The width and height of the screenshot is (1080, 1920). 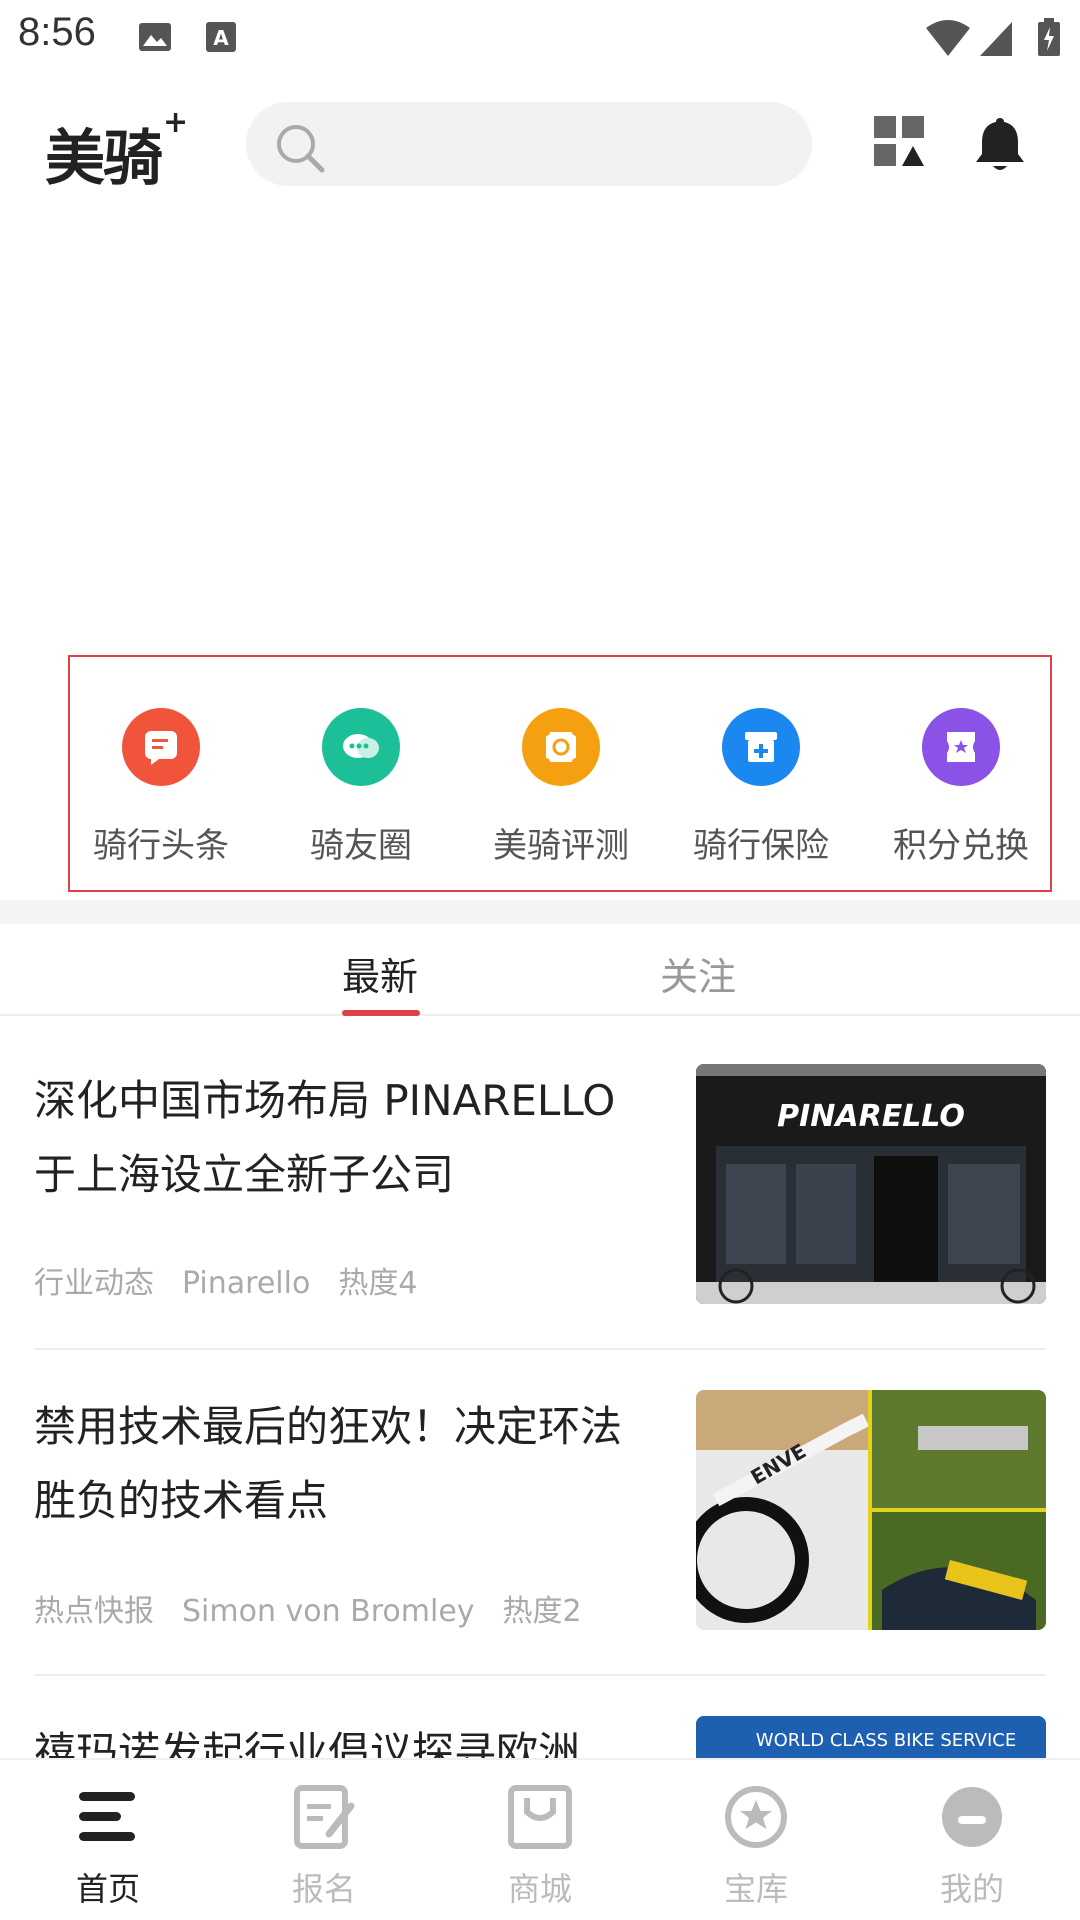 I want to click on bottom-navigation: 首页 报名 商城 宝库 我的, so click(x=540, y=1839).